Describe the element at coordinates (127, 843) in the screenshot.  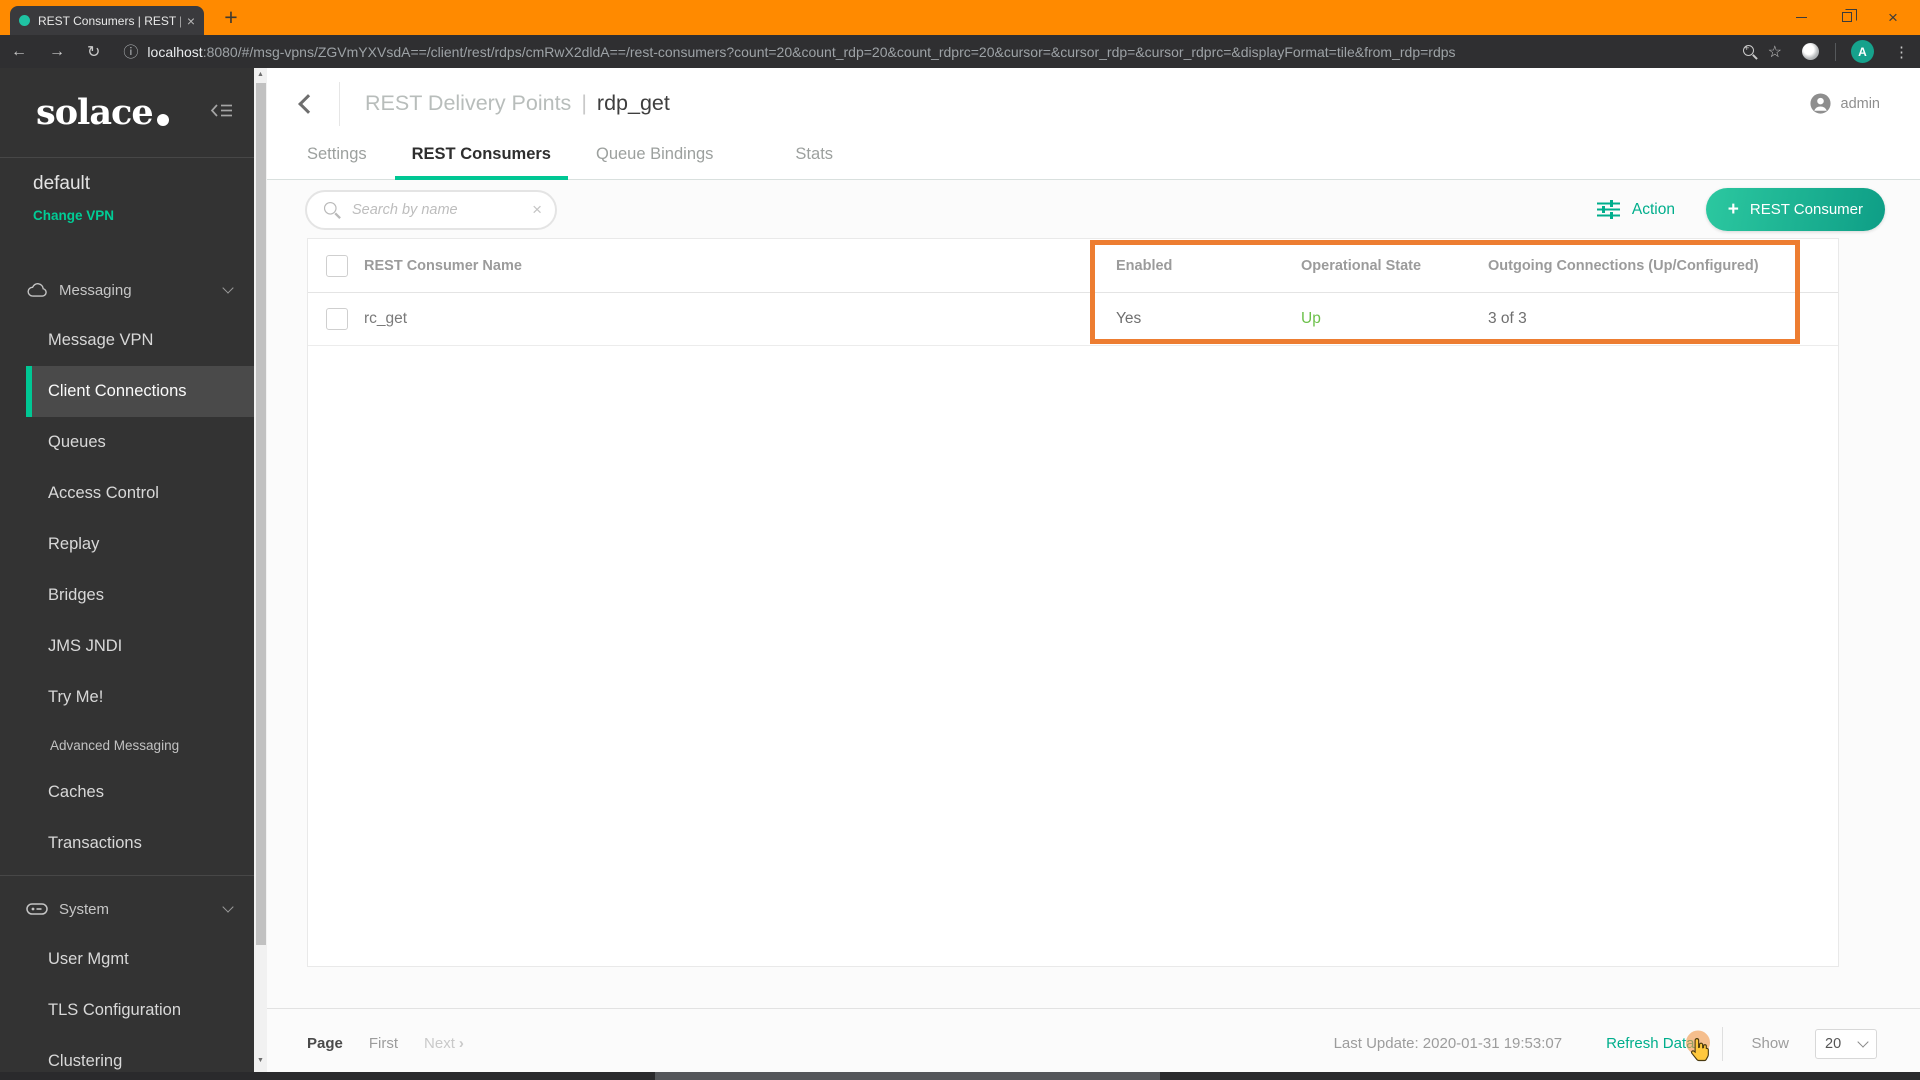
I see `sidebar-item-transactions: Transactions` at that location.